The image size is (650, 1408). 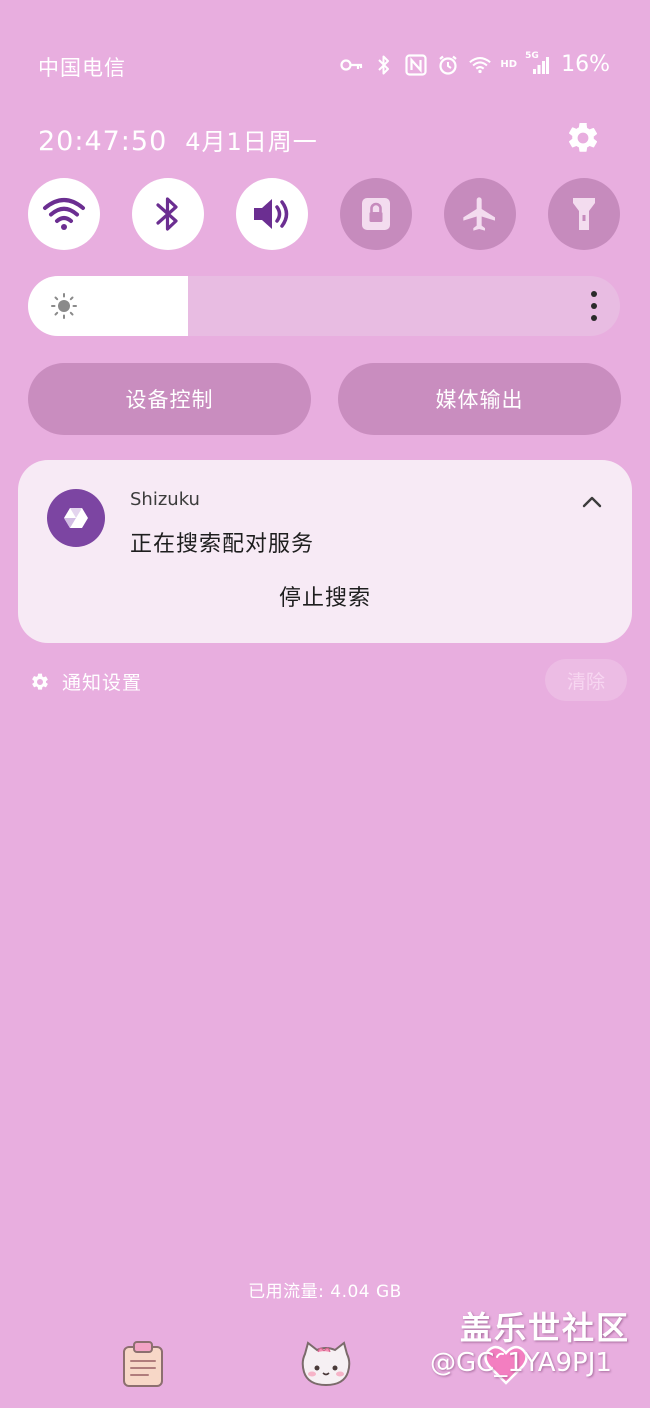 What do you see at coordinates (143, 1364) in the screenshot?
I see `clipboard-icon` at bounding box center [143, 1364].